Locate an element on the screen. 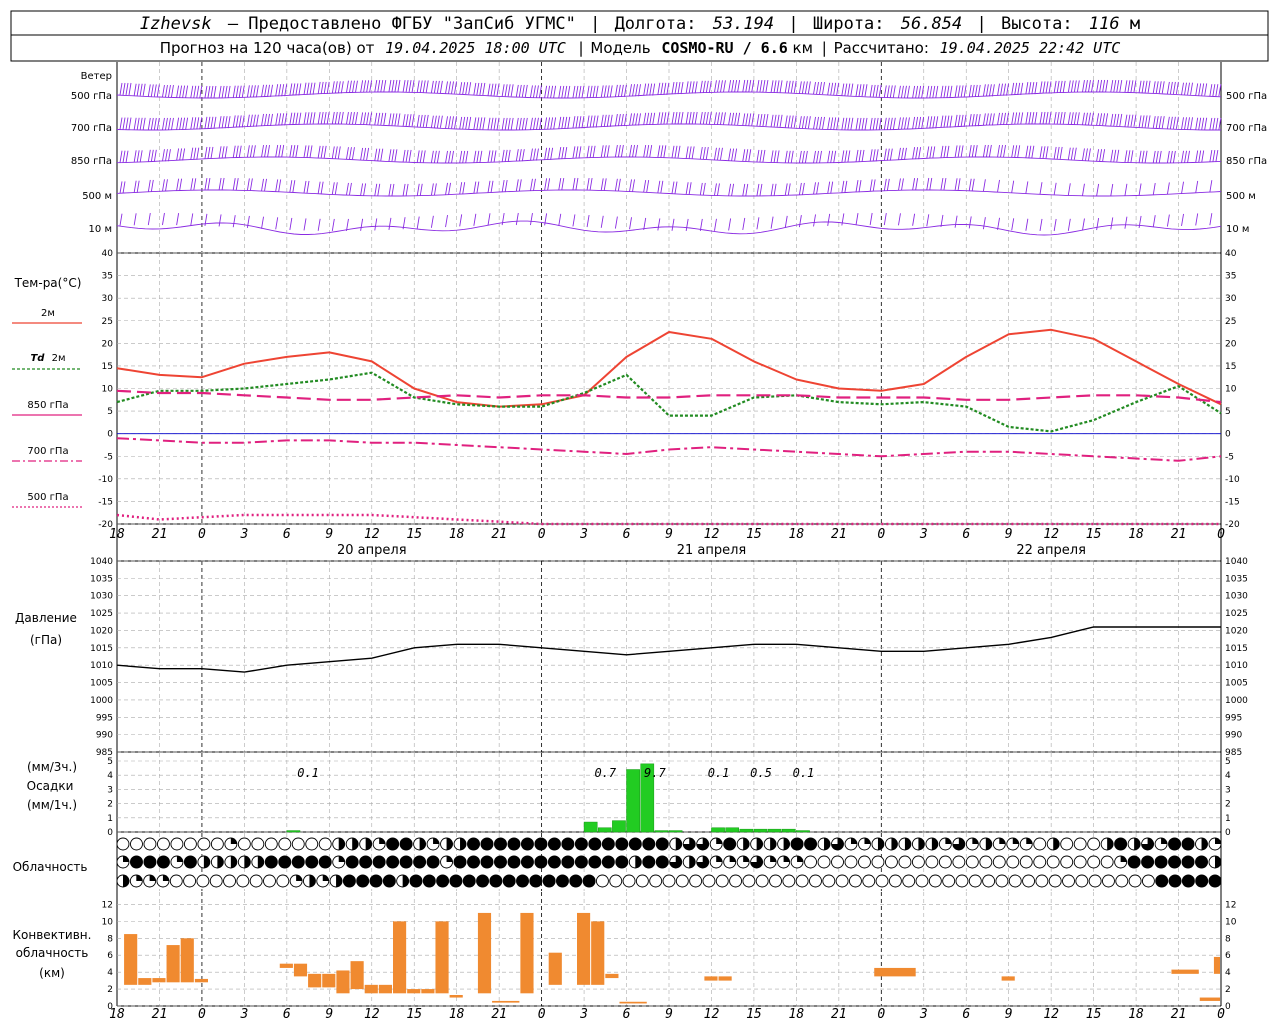  pressure-y-tick-left: 1035 is located at coordinates (101, 579).